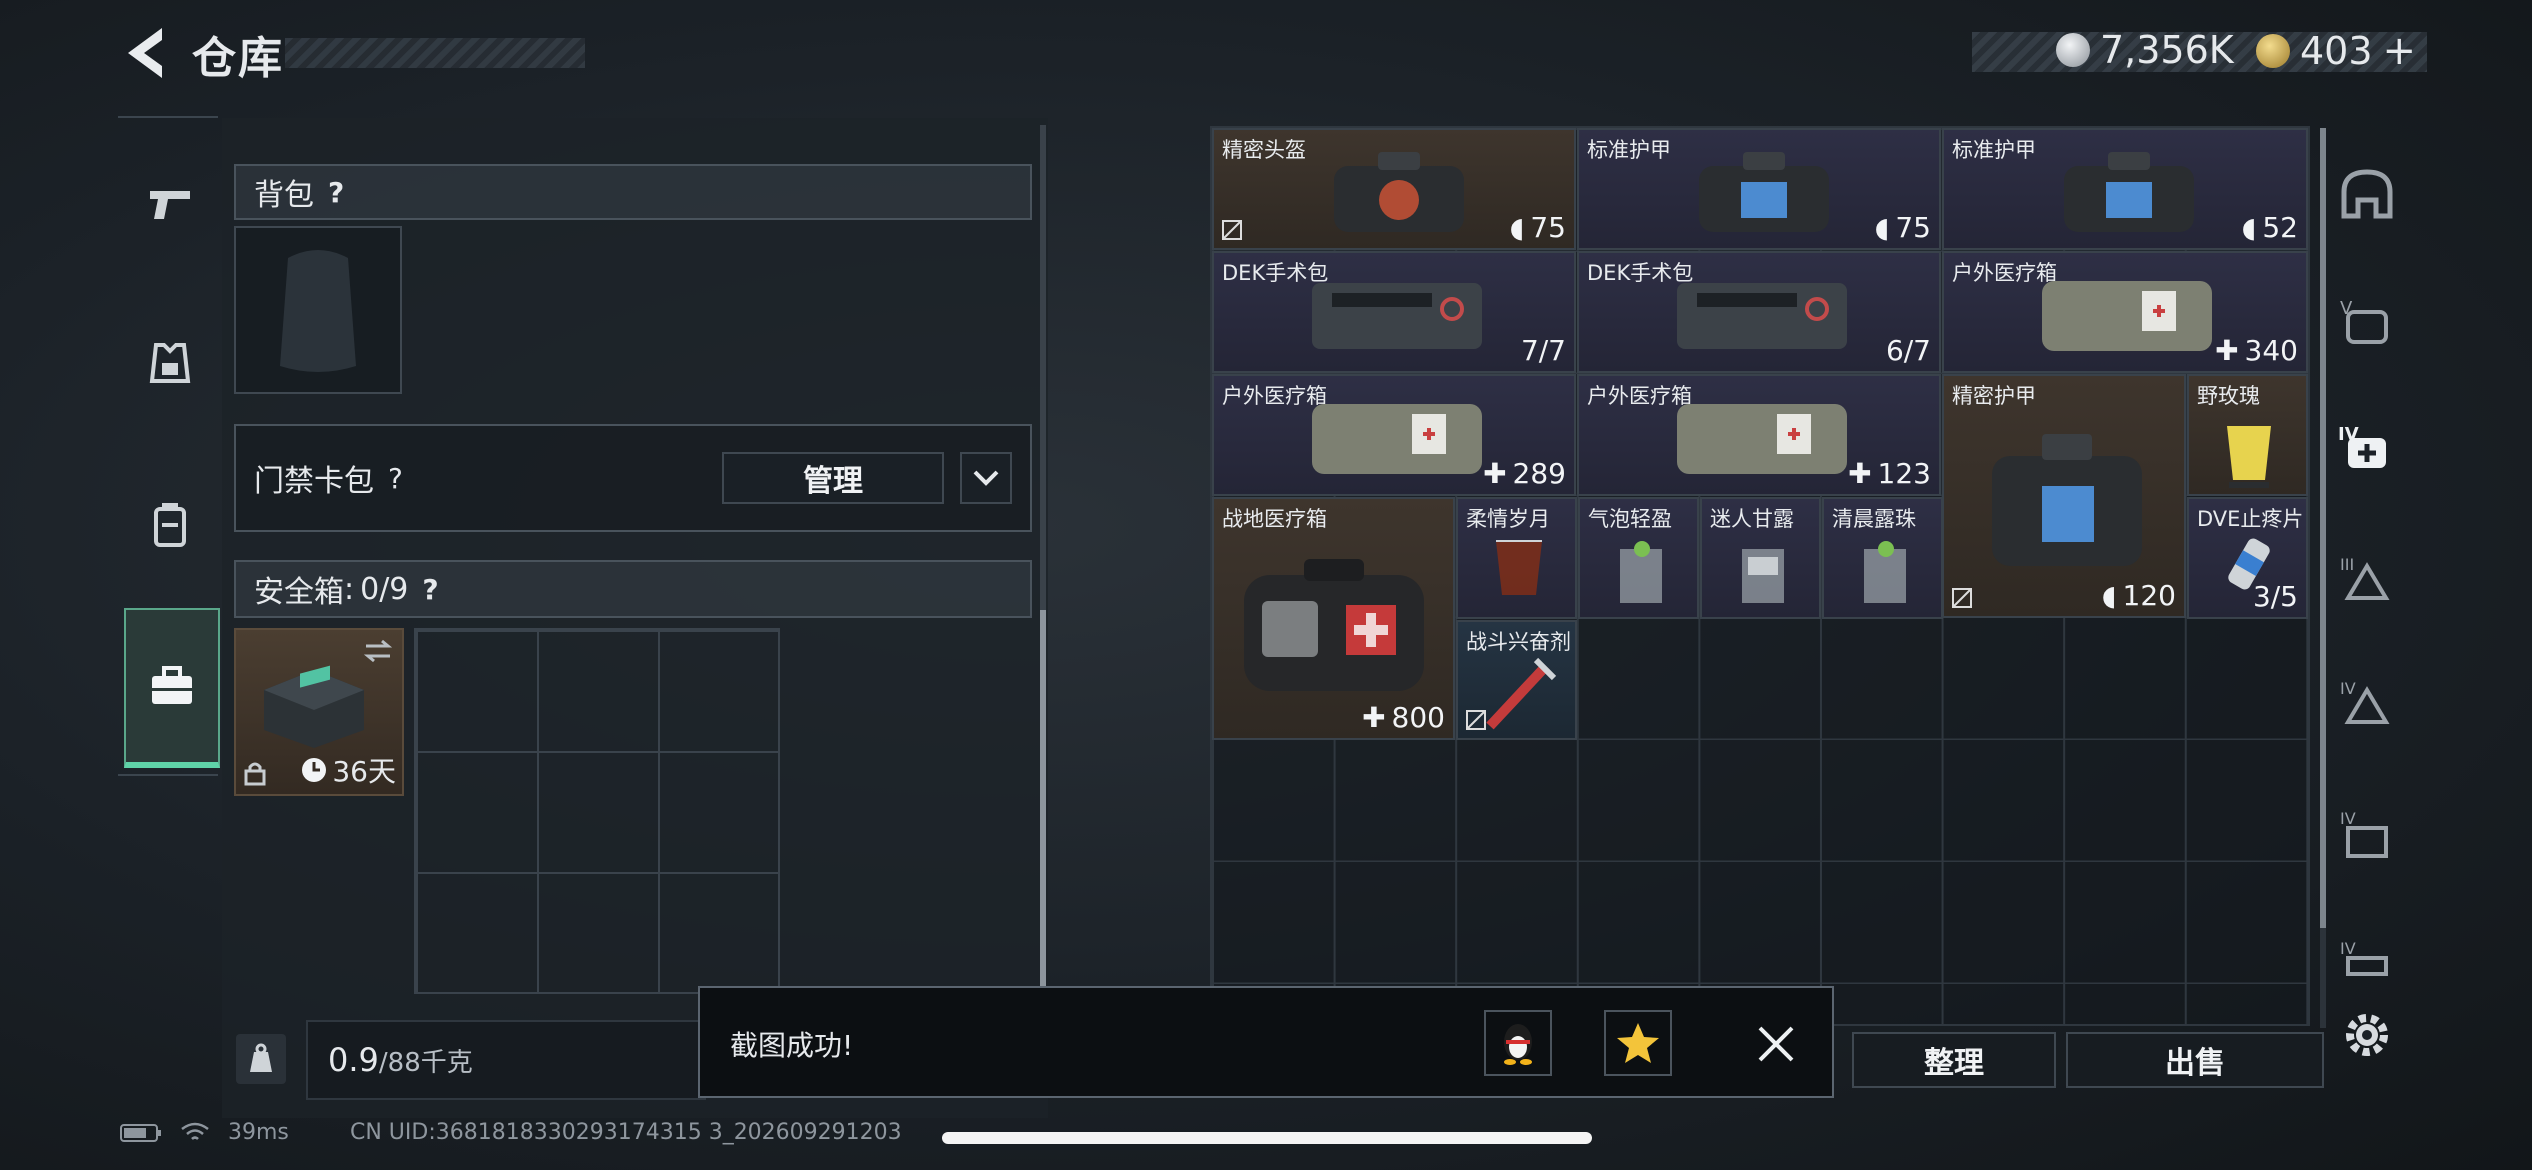 This screenshot has height=1170, width=2532. Describe the element at coordinates (2195, 1060) in the screenshot. I see `sell-button: 出售` at that location.